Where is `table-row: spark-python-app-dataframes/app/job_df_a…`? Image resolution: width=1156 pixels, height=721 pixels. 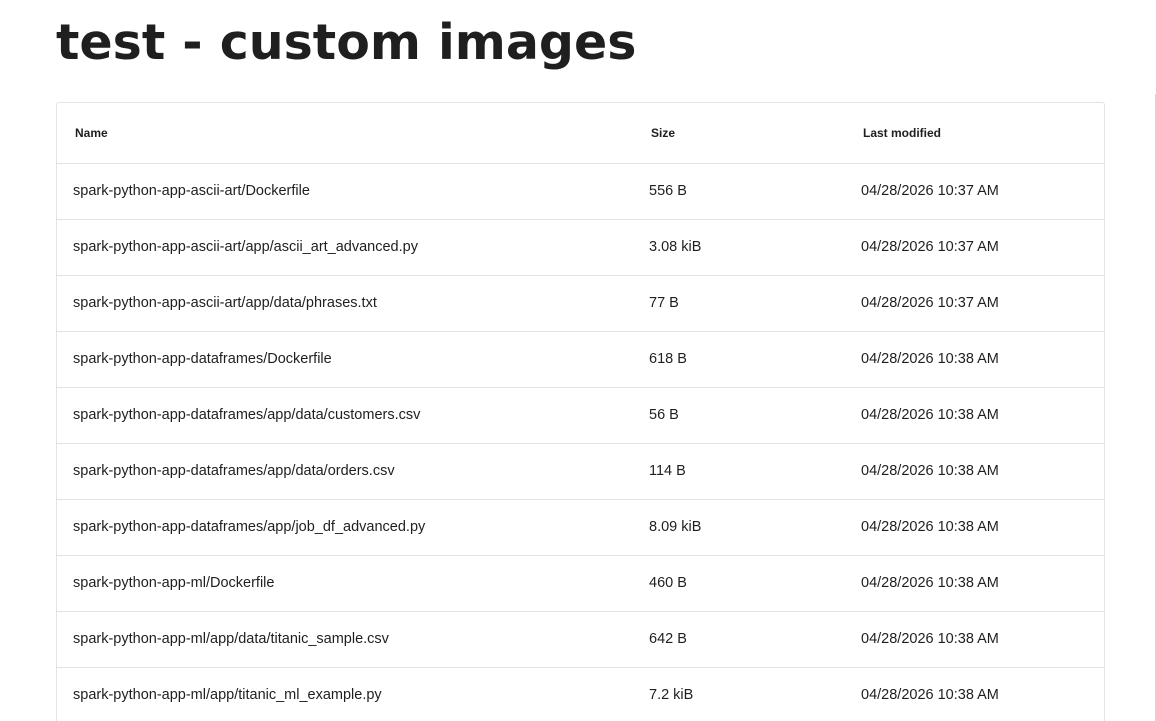 table-row: spark-python-app-dataframes/app/job_df_a… is located at coordinates (580, 527).